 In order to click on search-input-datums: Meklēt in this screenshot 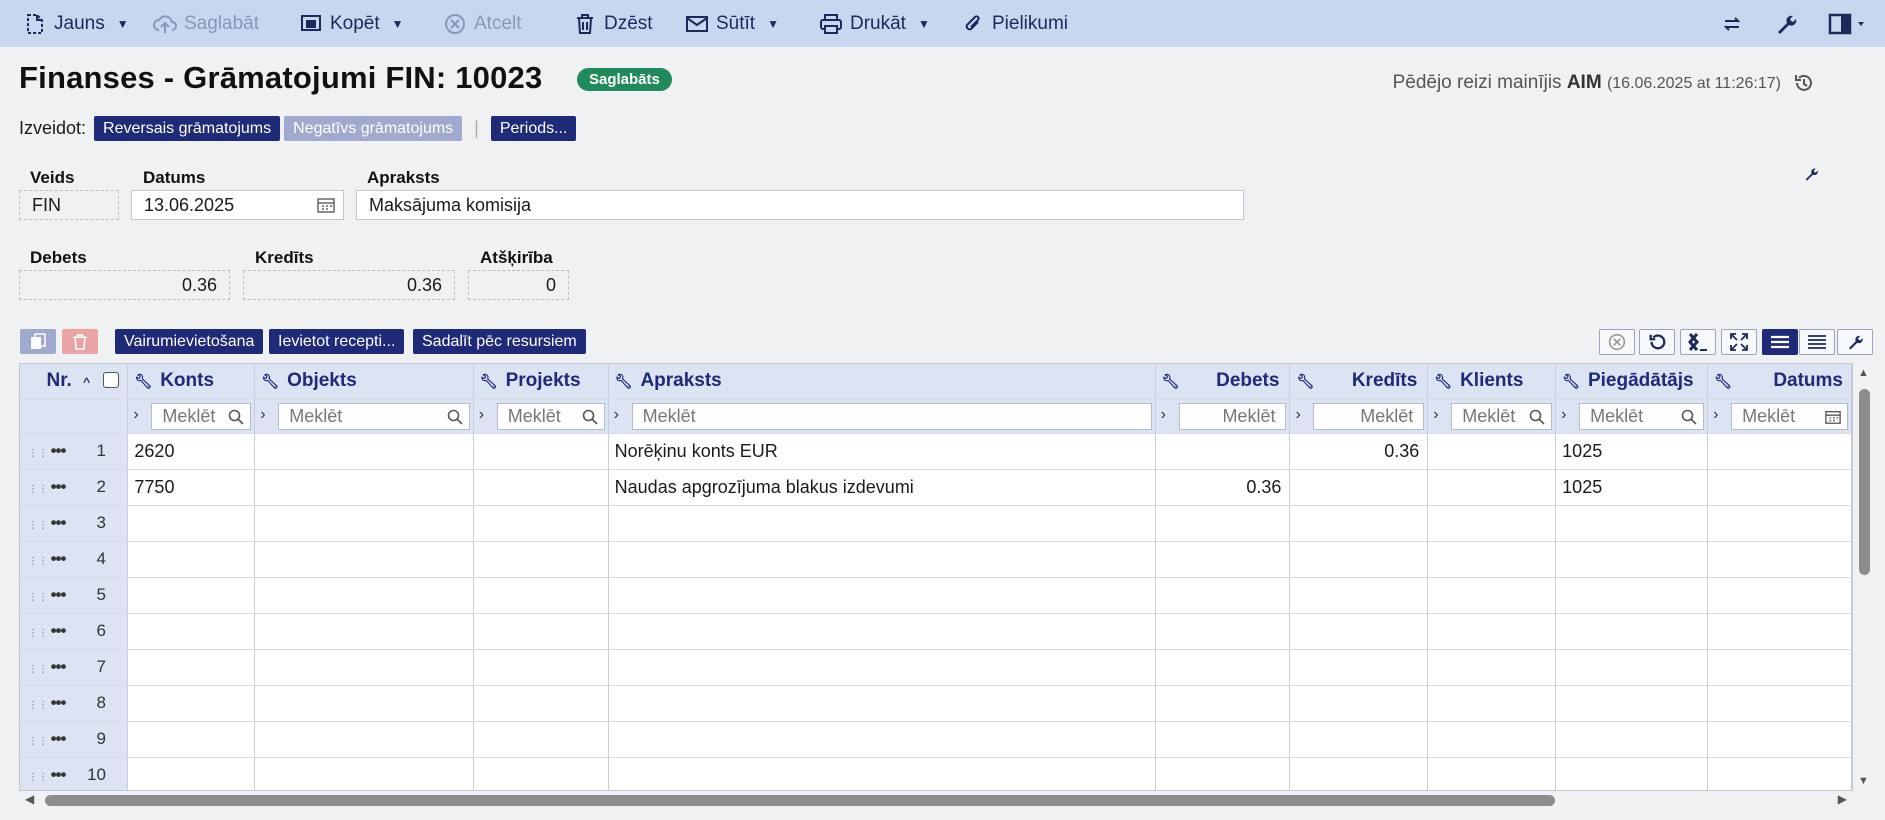, I will do `click(1789, 416)`.